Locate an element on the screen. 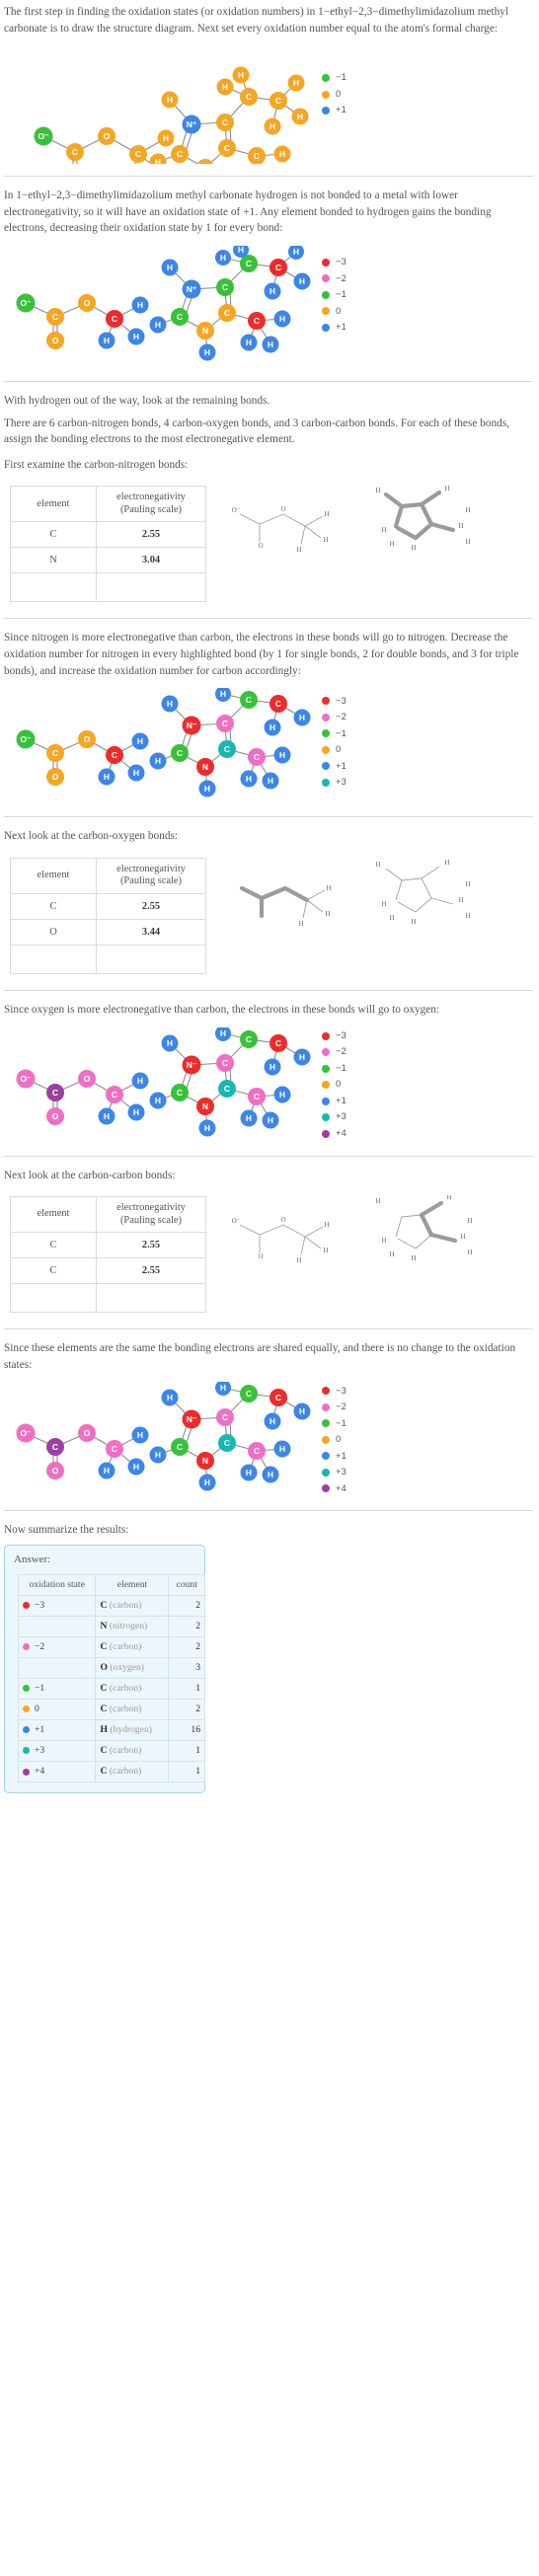 The height and width of the screenshot is (2576, 539). cell-oxidation-state: −3 is located at coordinates (57, 1606).